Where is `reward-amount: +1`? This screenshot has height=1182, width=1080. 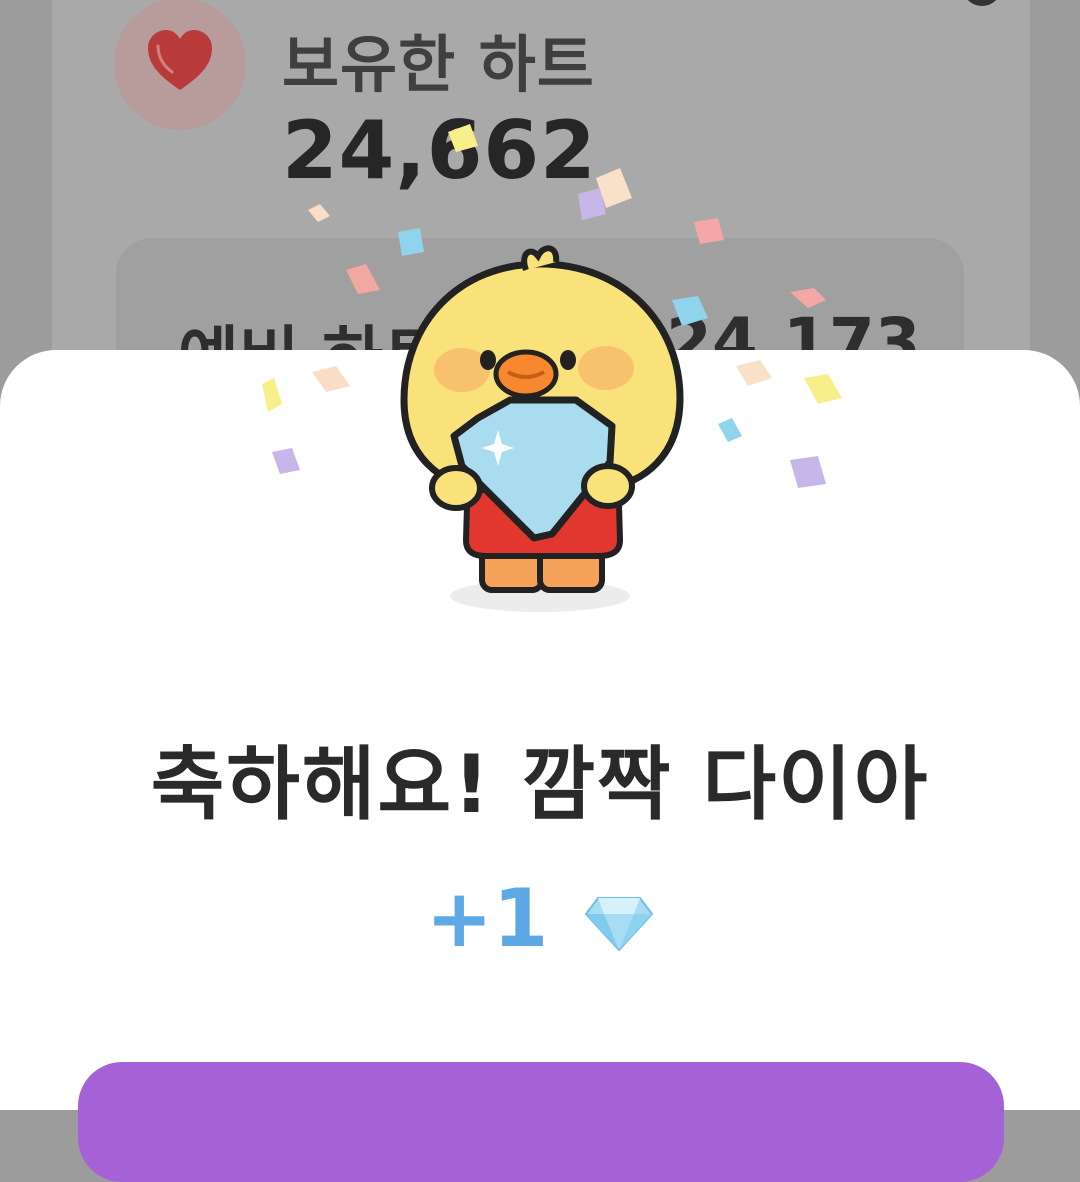
reward-amount: +1 is located at coordinates (487, 918).